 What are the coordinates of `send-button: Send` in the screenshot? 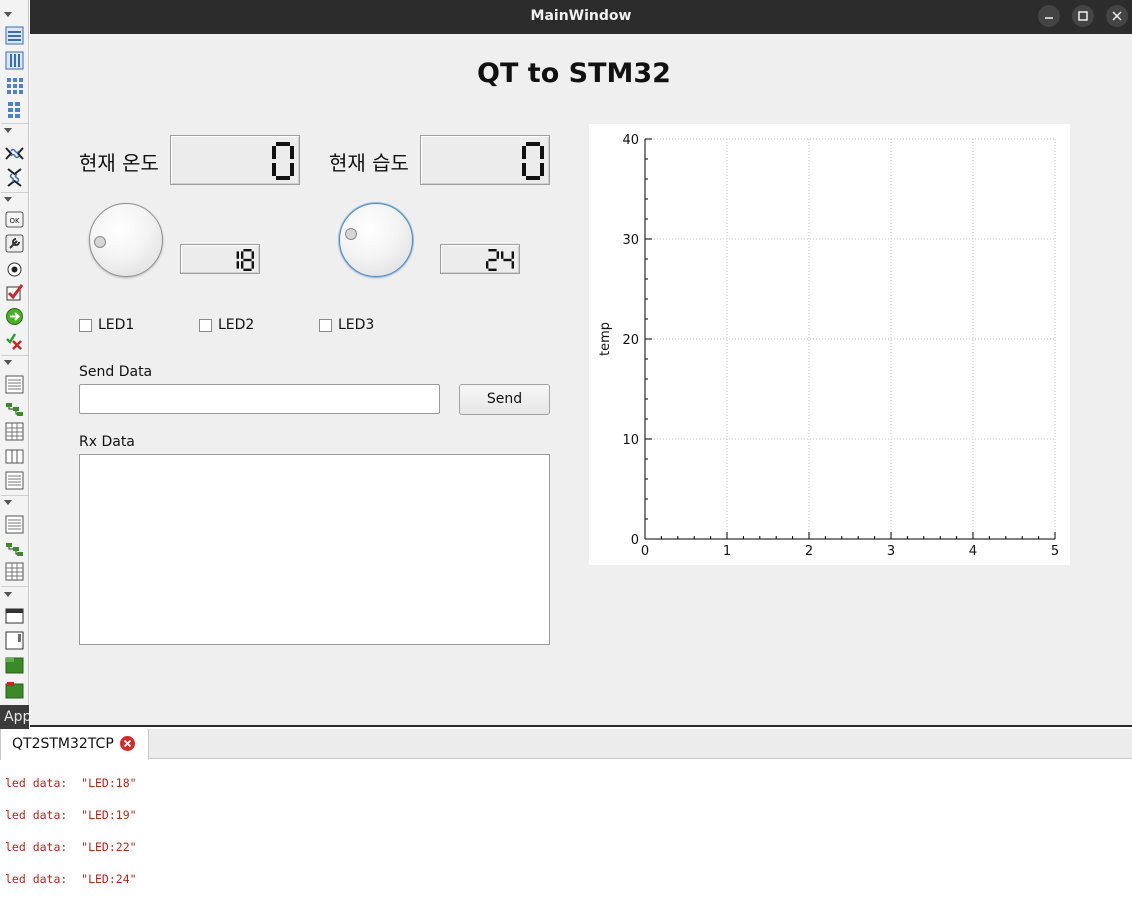 It's located at (504, 399).